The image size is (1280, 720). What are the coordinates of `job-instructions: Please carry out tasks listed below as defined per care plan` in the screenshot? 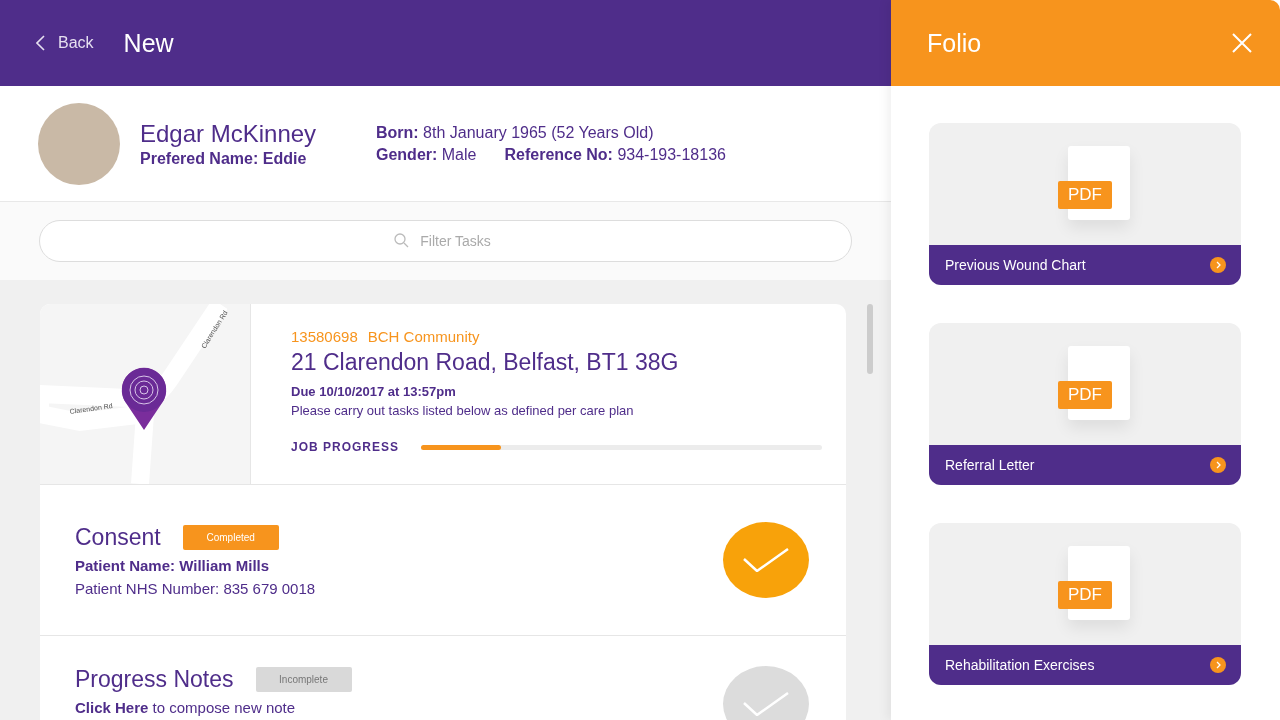 It's located at (463, 410).